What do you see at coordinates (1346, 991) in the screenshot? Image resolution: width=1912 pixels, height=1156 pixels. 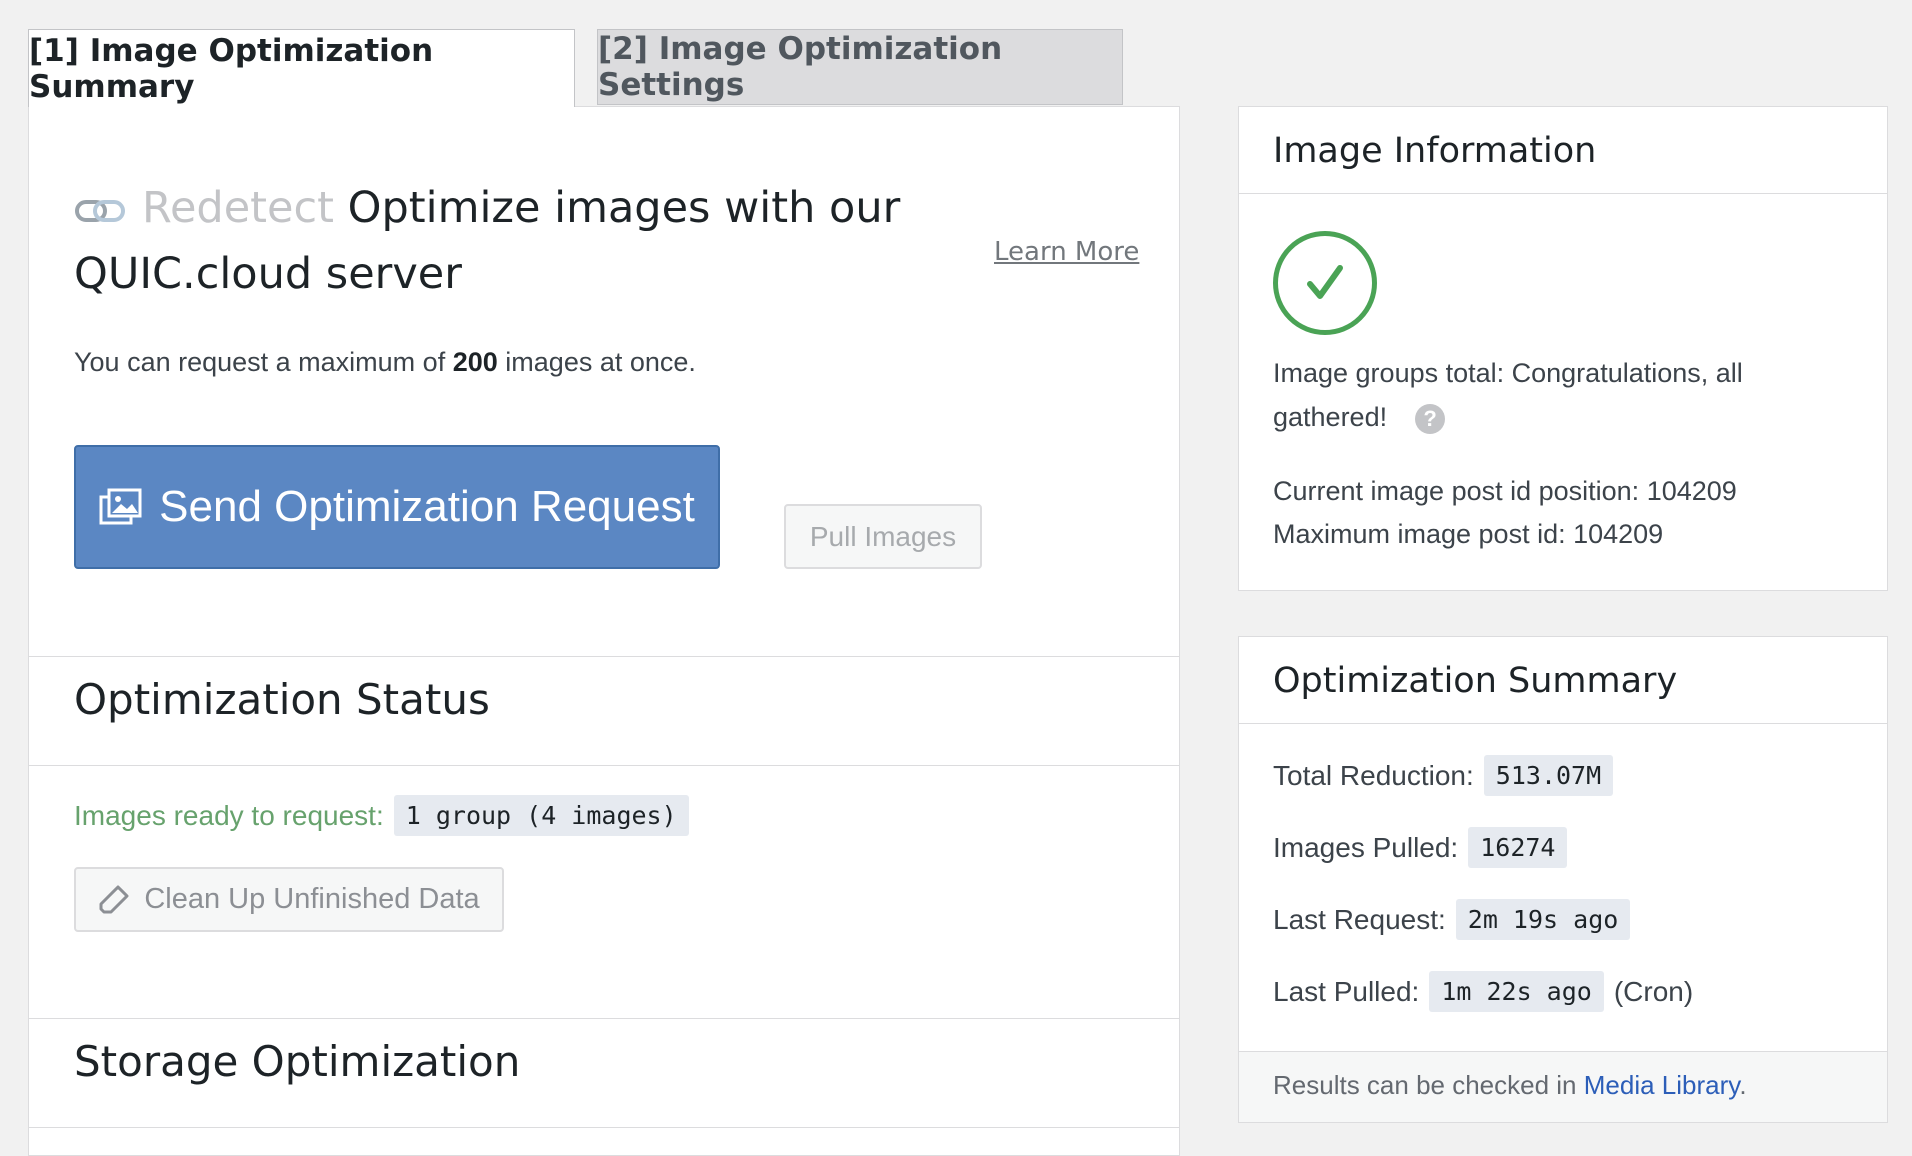 I see `last-pulled-label: Last Pulled:` at bounding box center [1346, 991].